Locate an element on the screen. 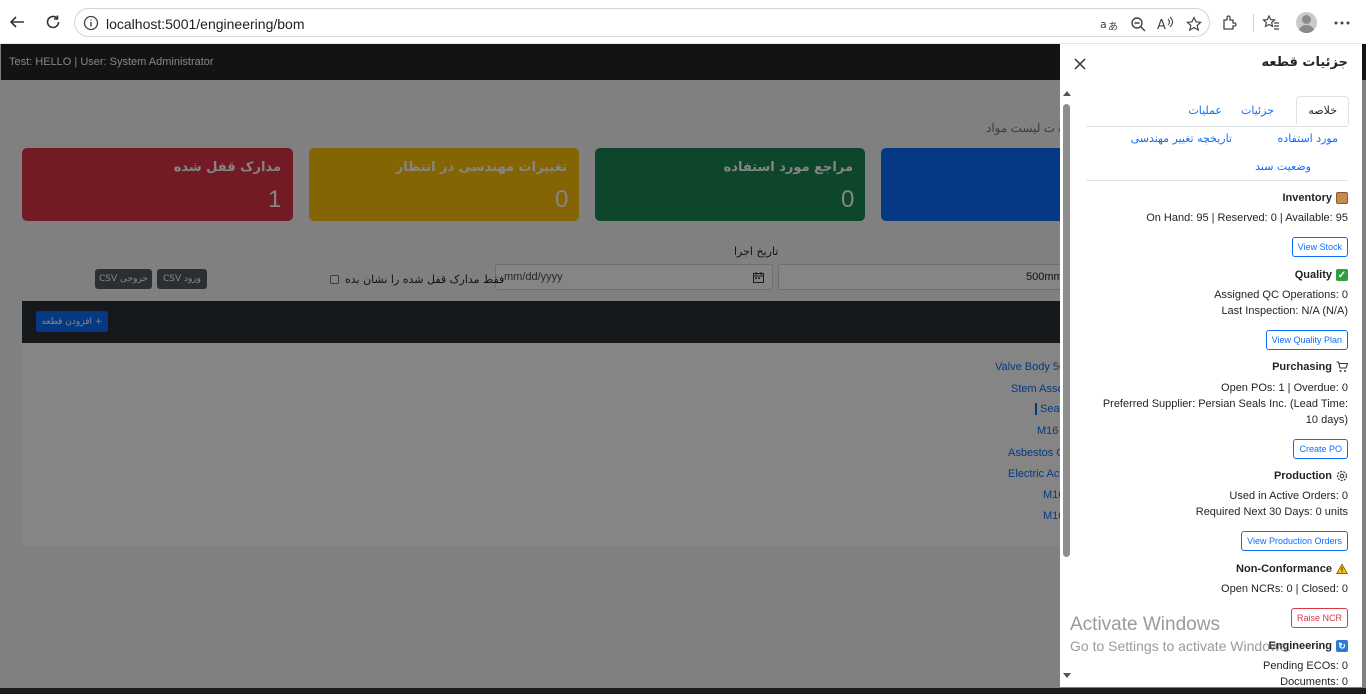  svg-text: あ is located at coordinates (1113, 26).